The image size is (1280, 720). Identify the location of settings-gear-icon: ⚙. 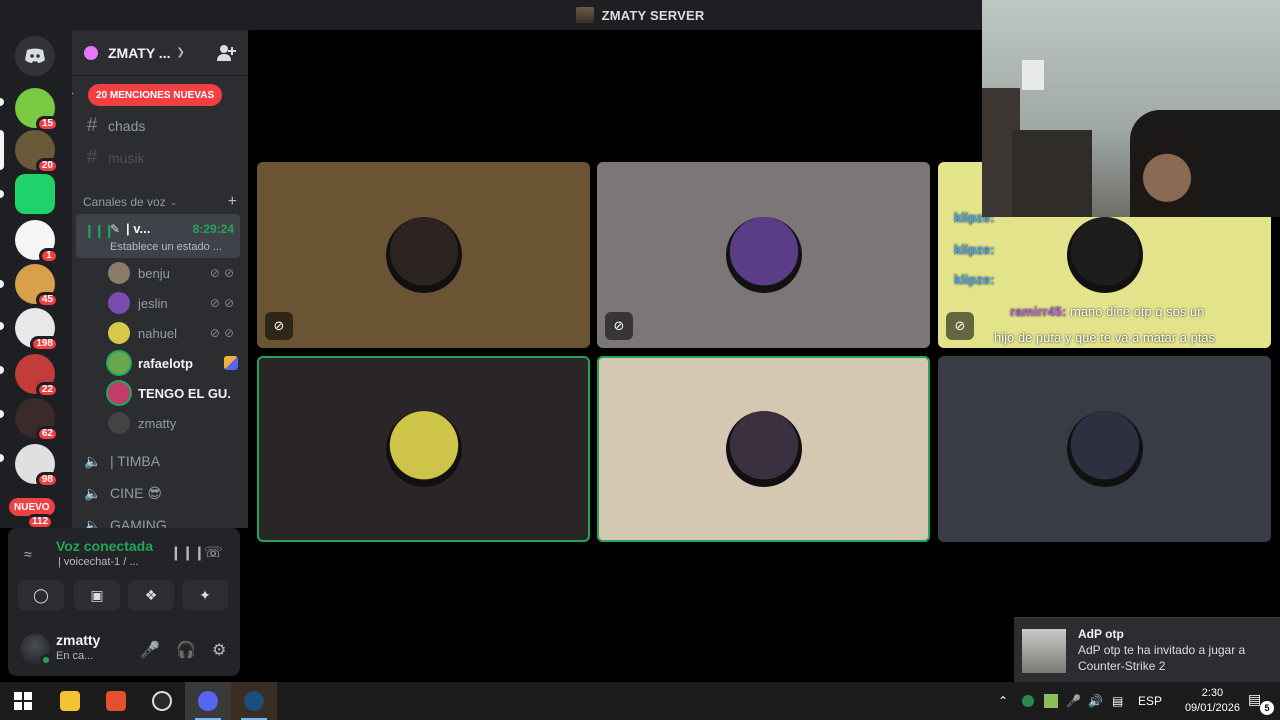
(219, 650).